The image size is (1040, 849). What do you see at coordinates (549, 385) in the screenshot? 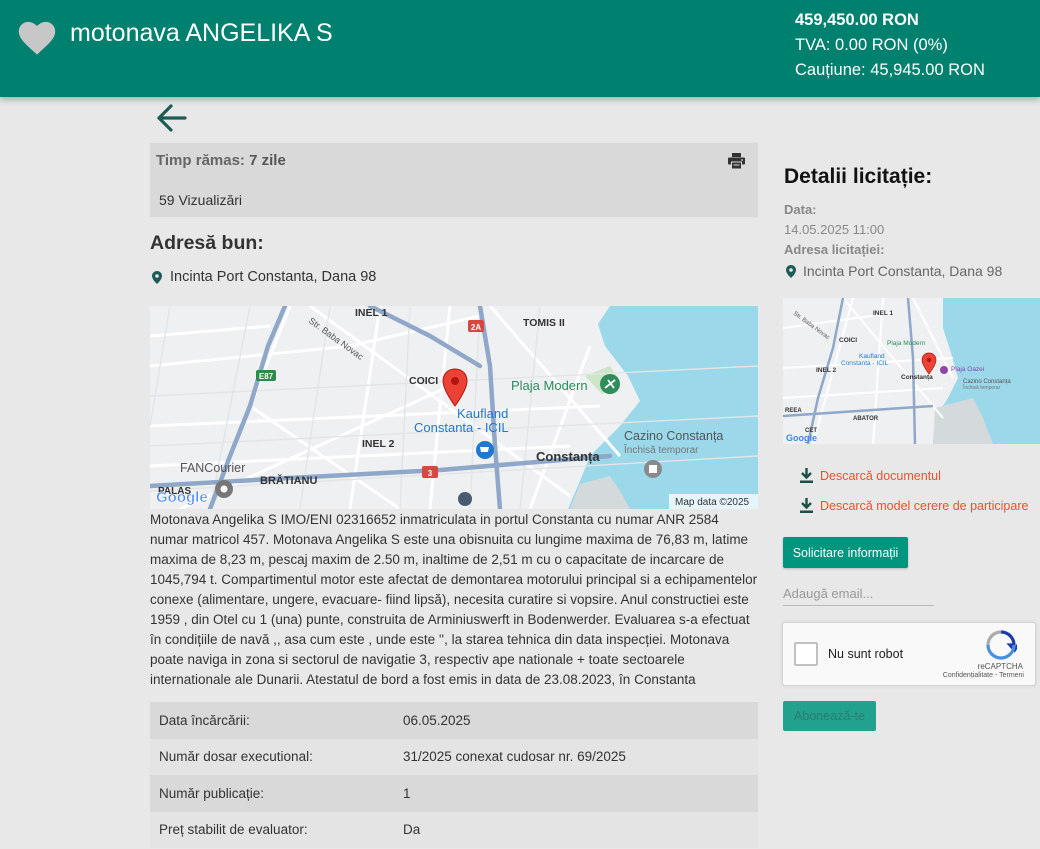
I see `map-label-plaja: Plaja Modern` at bounding box center [549, 385].